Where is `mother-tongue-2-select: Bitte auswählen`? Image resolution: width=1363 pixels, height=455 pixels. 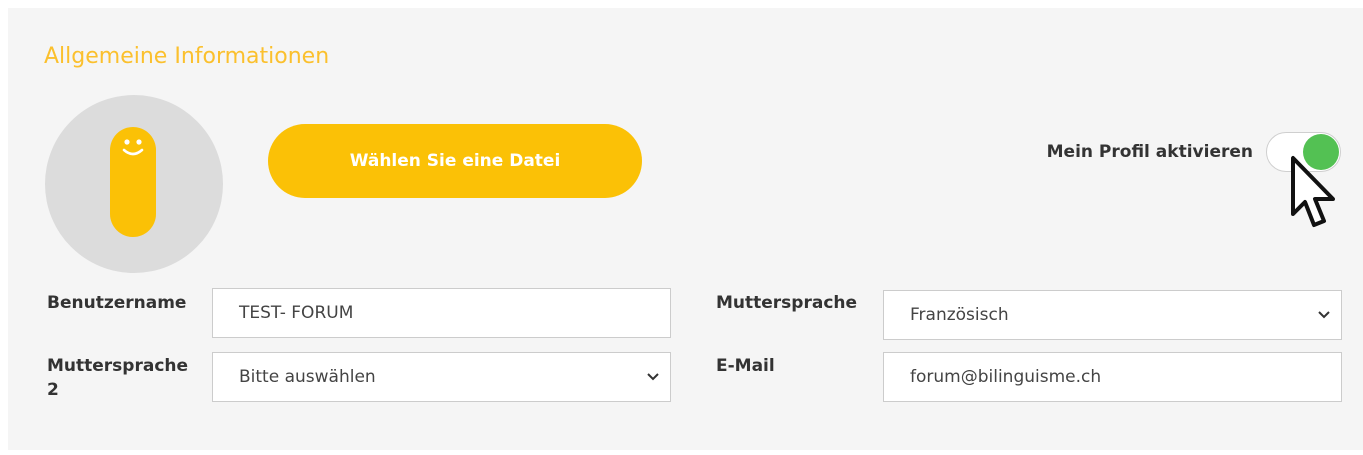 mother-tongue-2-select: Bitte auswählen is located at coordinates (441, 377).